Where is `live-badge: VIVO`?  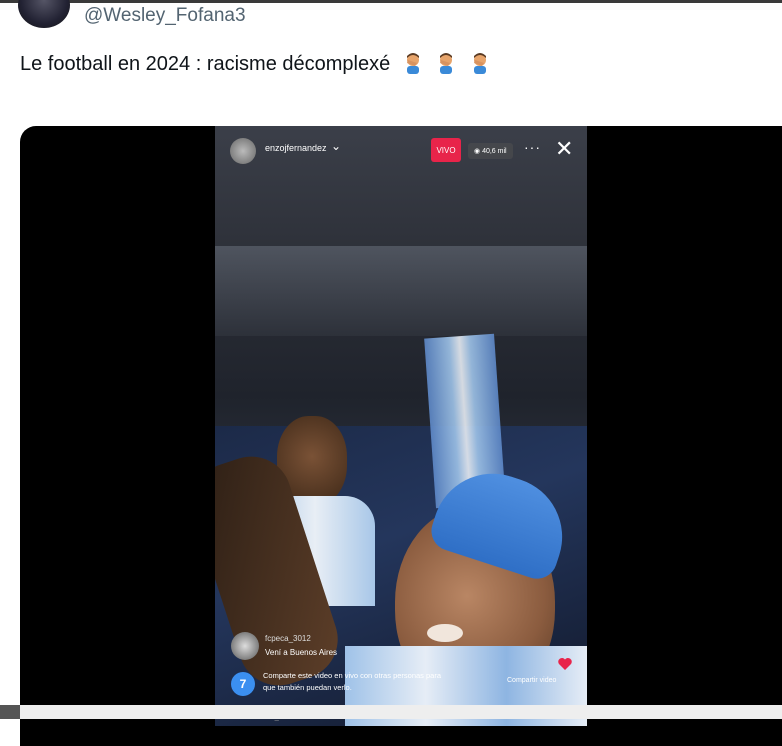 live-badge: VIVO is located at coordinates (446, 150).